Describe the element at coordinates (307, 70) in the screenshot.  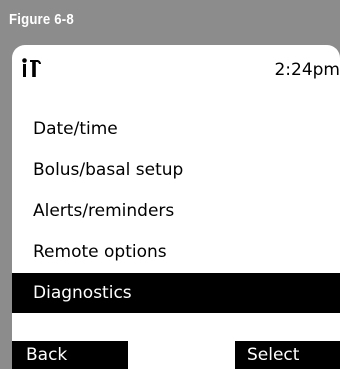
I see `clock: 2:24pm` at that location.